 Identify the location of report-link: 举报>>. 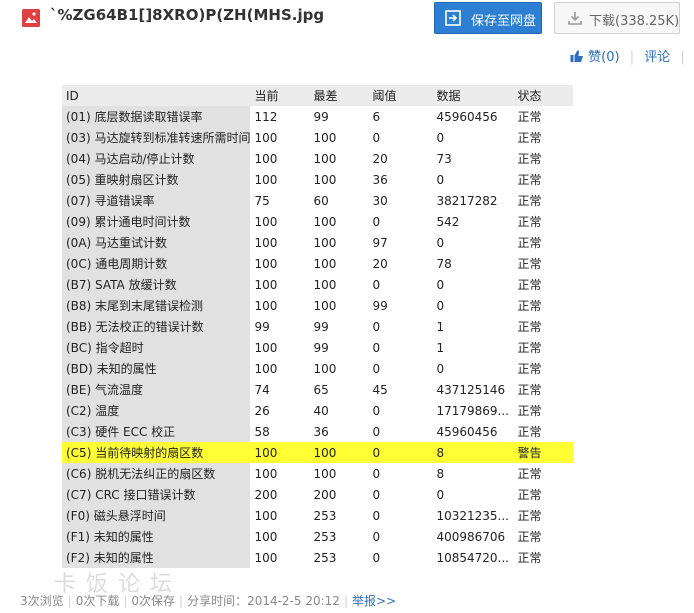
(374, 601).